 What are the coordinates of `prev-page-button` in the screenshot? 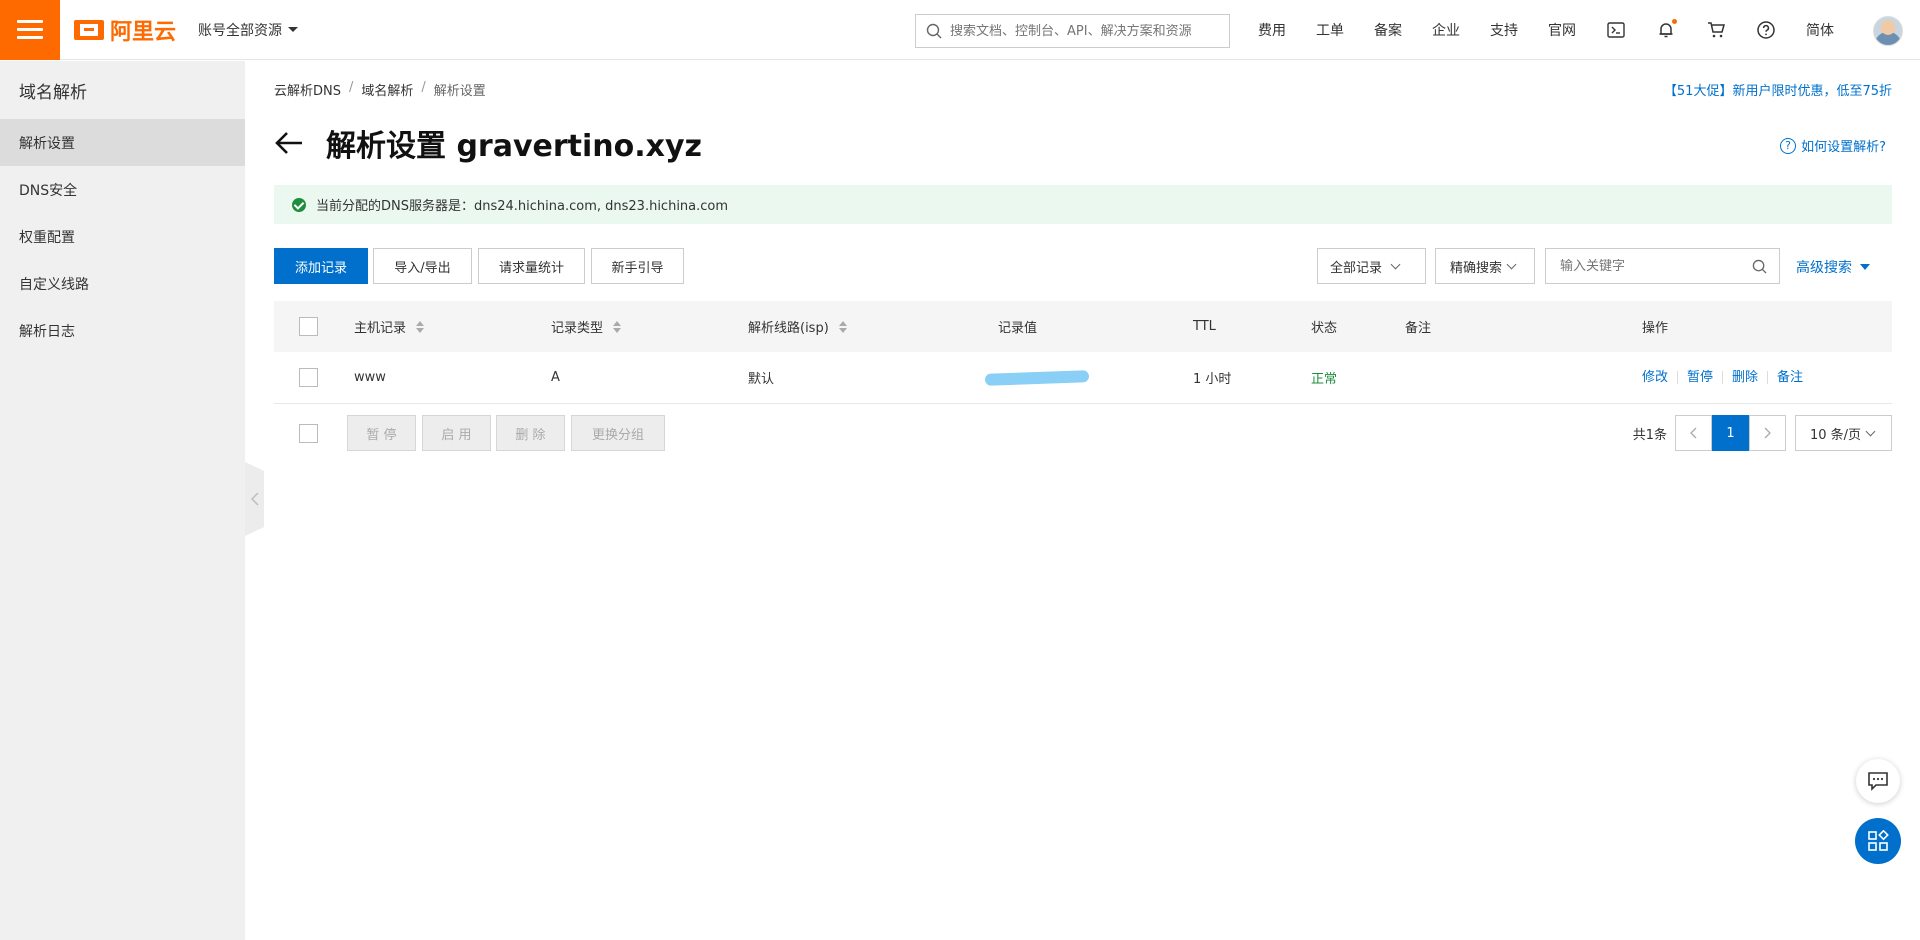 It's located at (1693, 433).